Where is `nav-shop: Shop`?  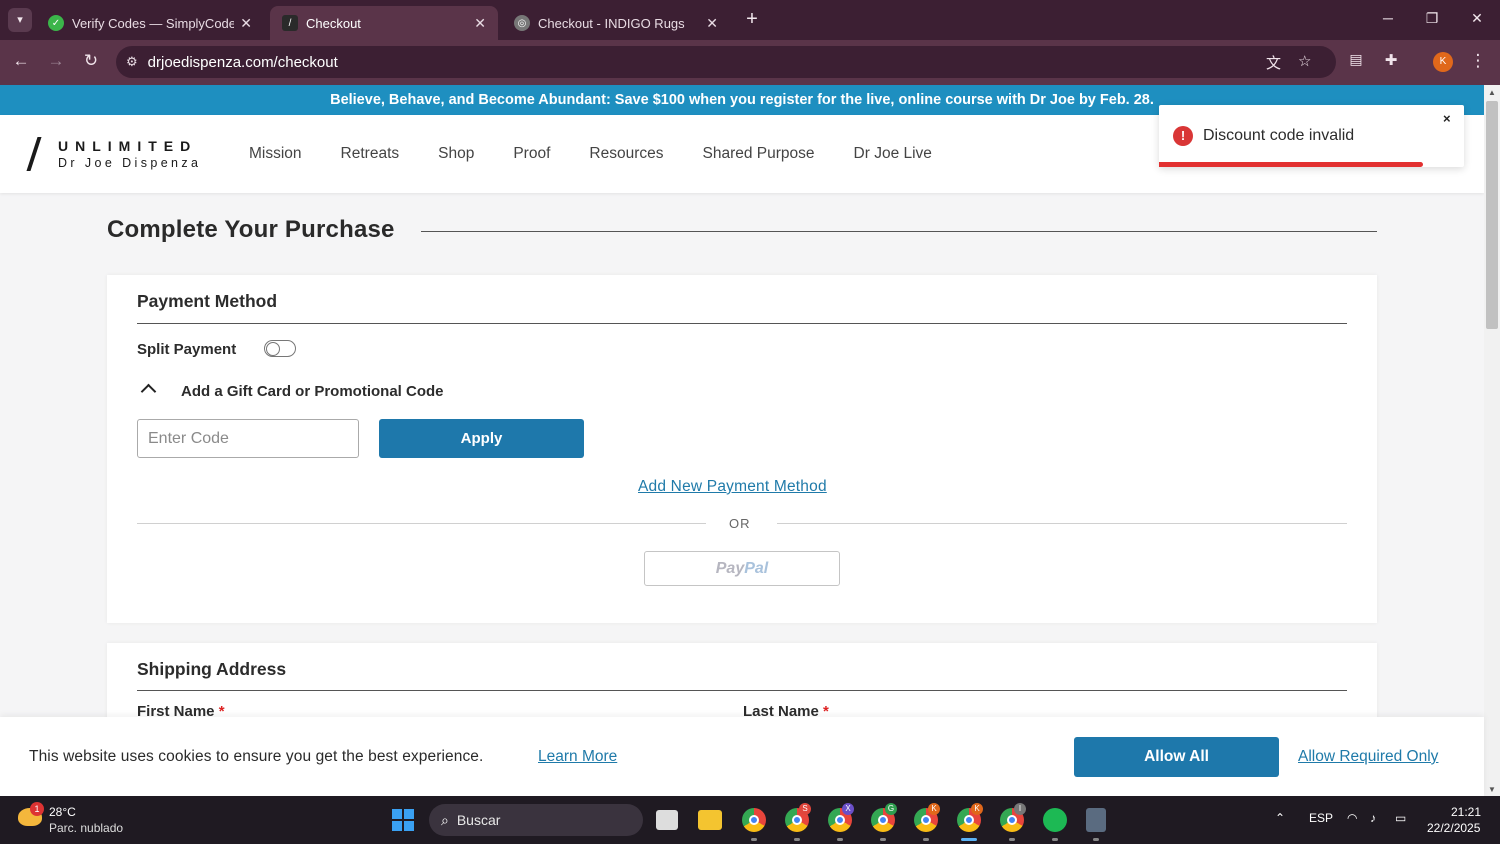 nav-shop: Shop is located at coordinates (456, 154).